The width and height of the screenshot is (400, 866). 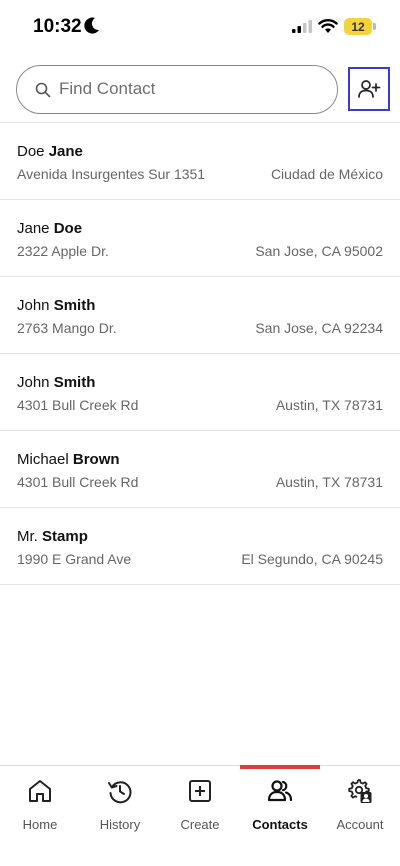 What do you see at coordinates (67, 328) in the screenshot?
I see `contact-street: 2763 Mango Dr.` at bounding box center [67, 328].